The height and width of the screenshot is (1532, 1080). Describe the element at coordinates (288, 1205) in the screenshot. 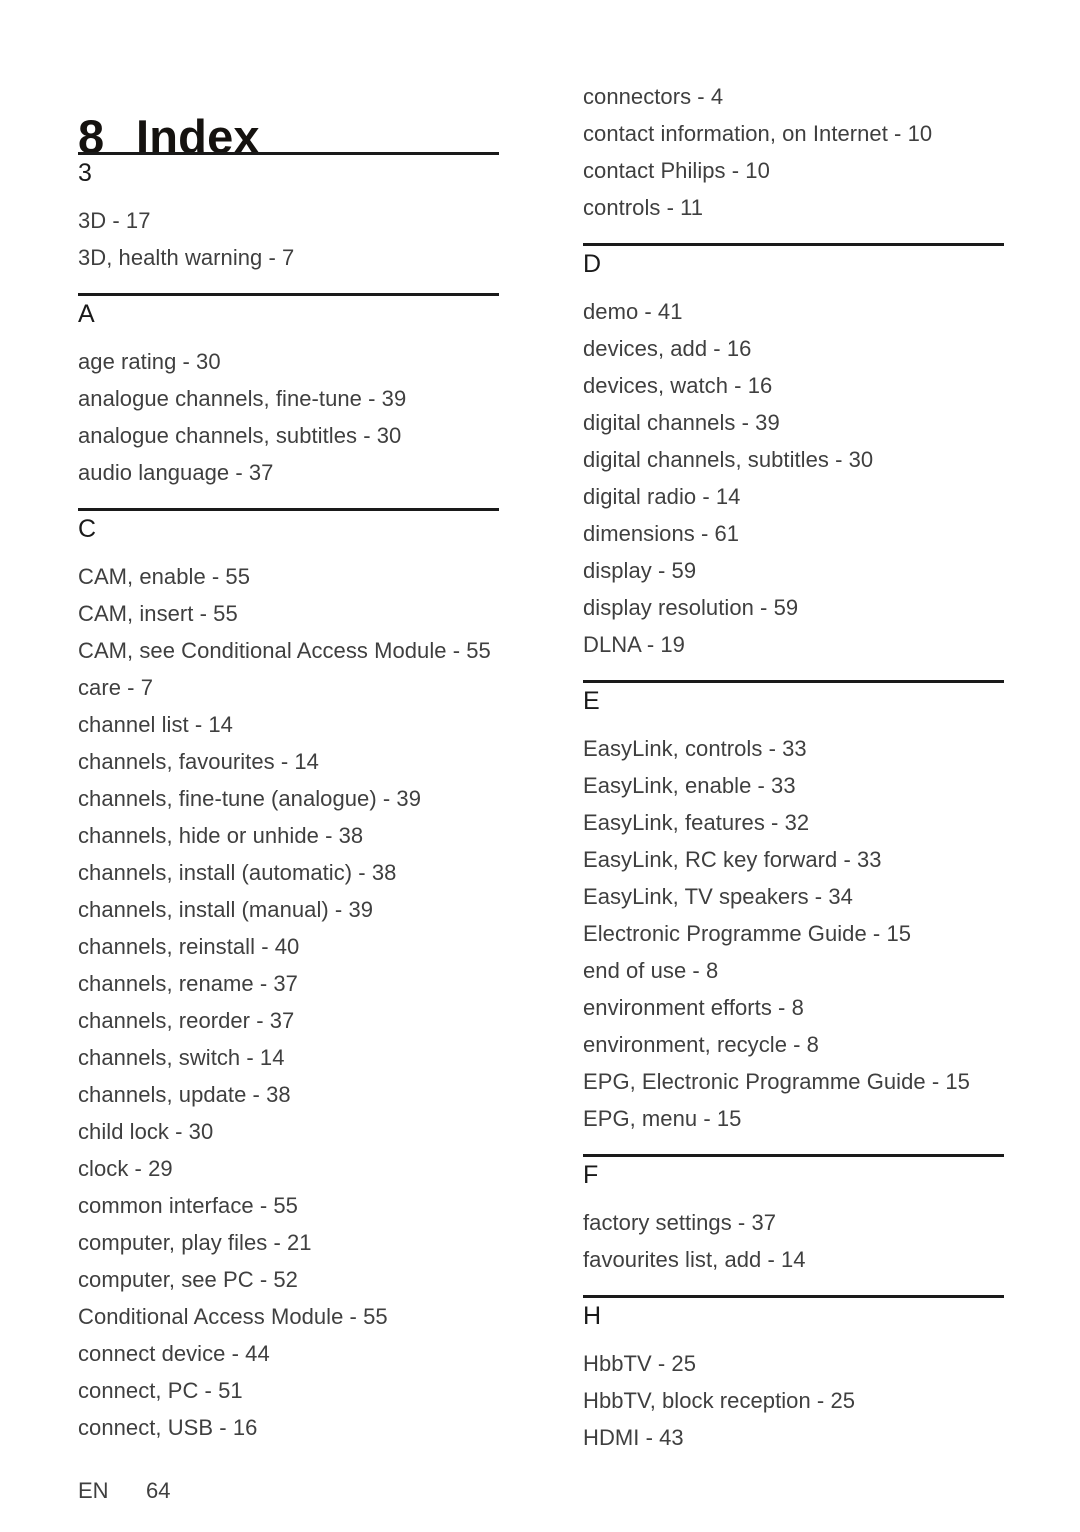

I see `index-entry: common interface - 55` at that location.